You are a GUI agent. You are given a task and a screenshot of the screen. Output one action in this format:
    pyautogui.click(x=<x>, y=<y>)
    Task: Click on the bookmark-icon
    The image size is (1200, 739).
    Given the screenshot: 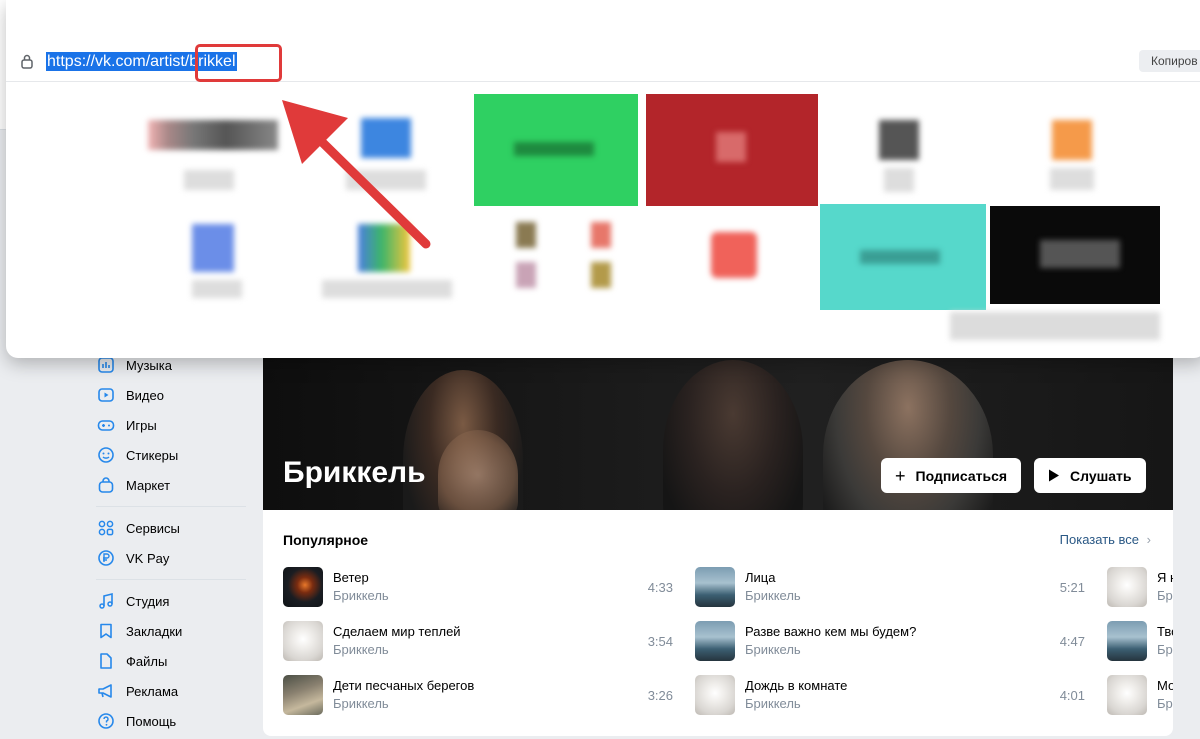 What is the action you would take?
    pyautogui.click(x=106, y=631)
    